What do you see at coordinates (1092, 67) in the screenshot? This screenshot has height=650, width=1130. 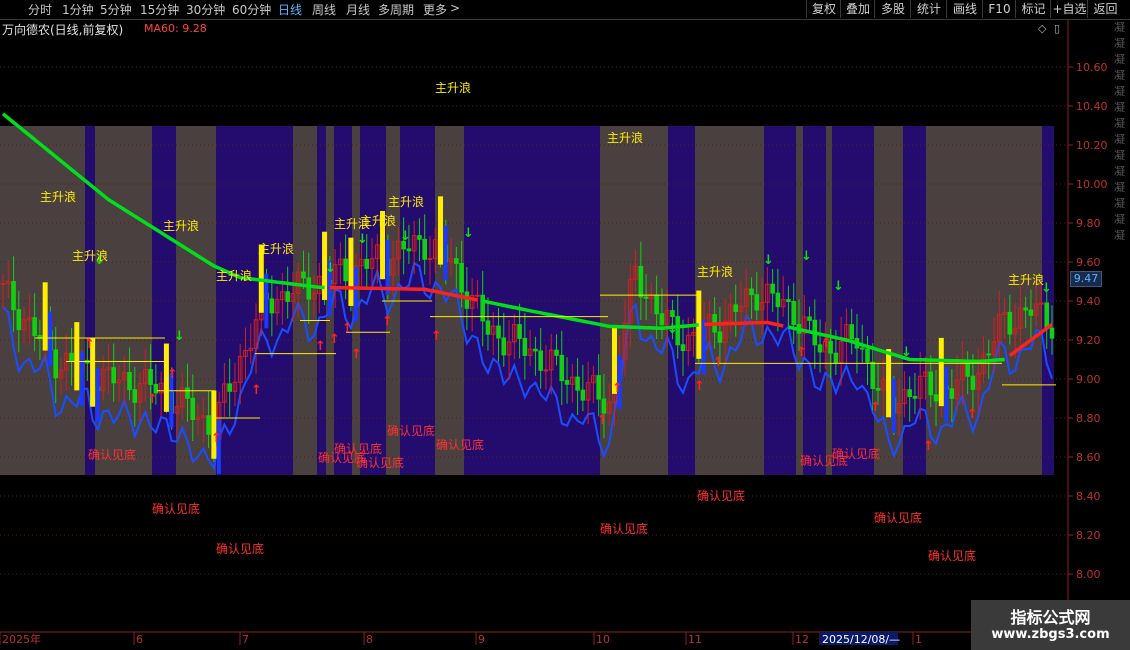 I see `price-label: 10.60` at bounding box center [1092, 67].